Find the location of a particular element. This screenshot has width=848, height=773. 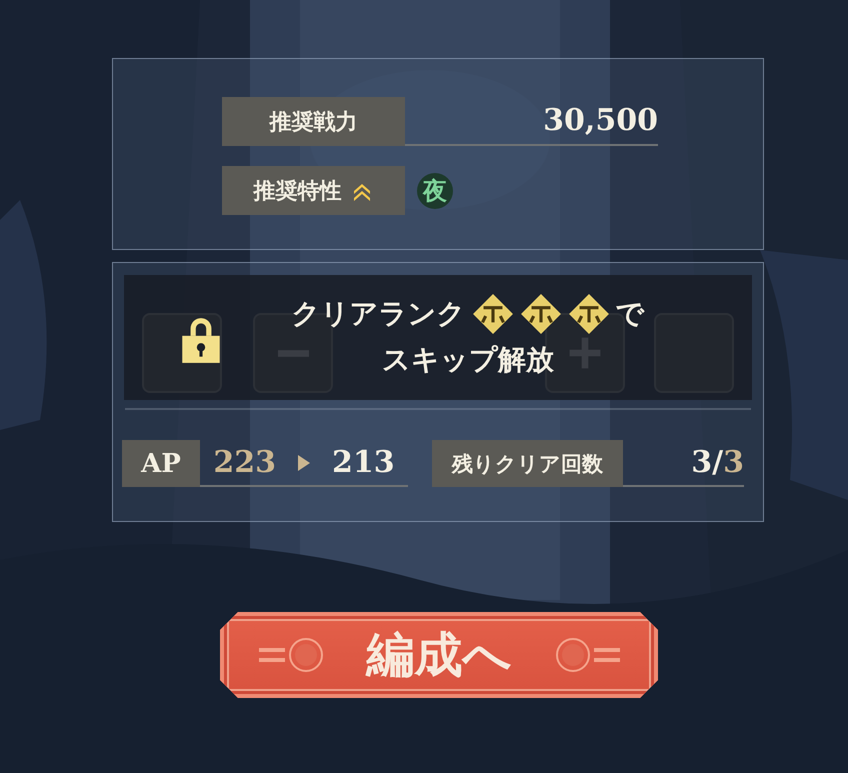

unlock-text: で is located at coordinates (630, 314).